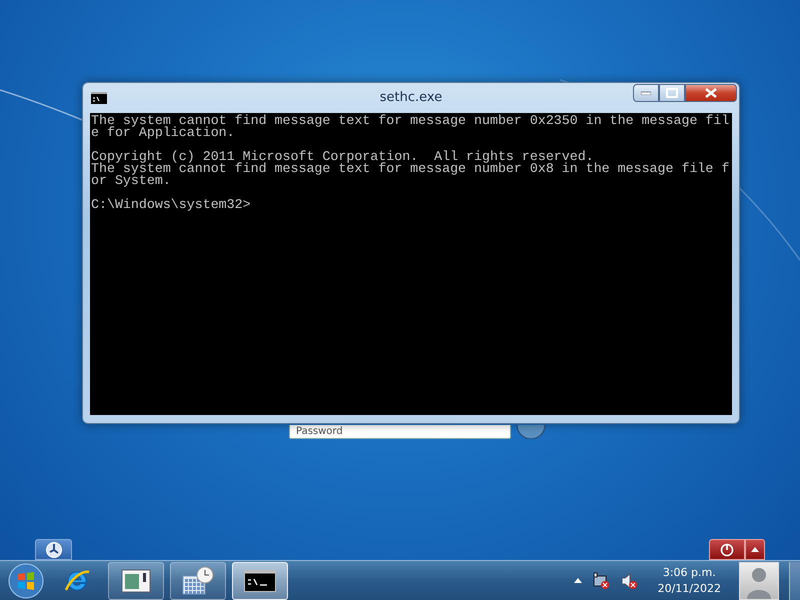 This screenshot has width=800, height=600. I want to click on power-icon, so click(727, 549).